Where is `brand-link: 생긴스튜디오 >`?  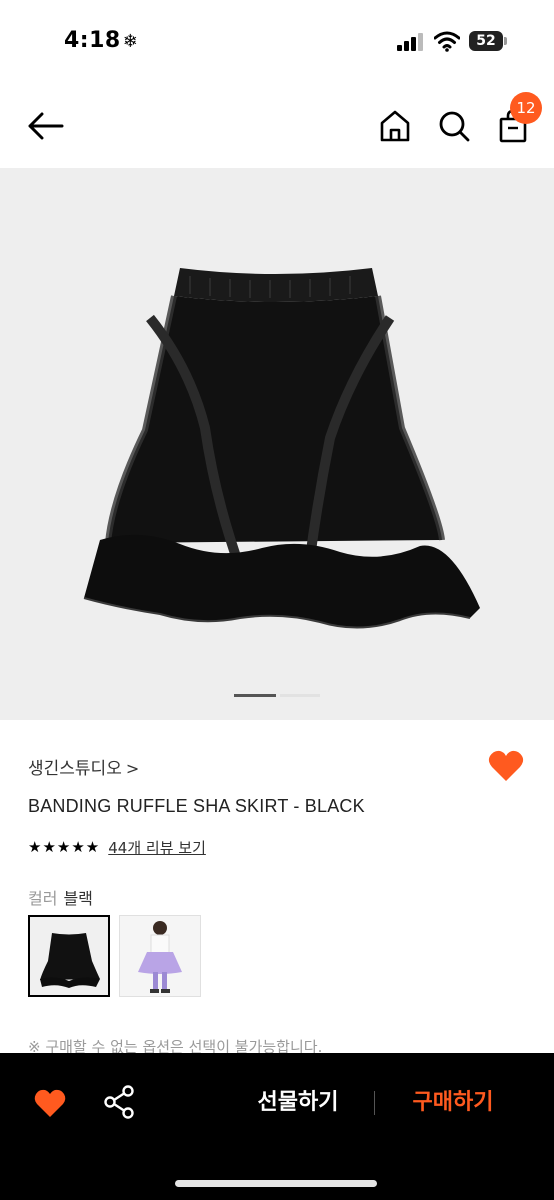
brand-link: 생긴스튜디오 > is located at coordinates (83, 766).